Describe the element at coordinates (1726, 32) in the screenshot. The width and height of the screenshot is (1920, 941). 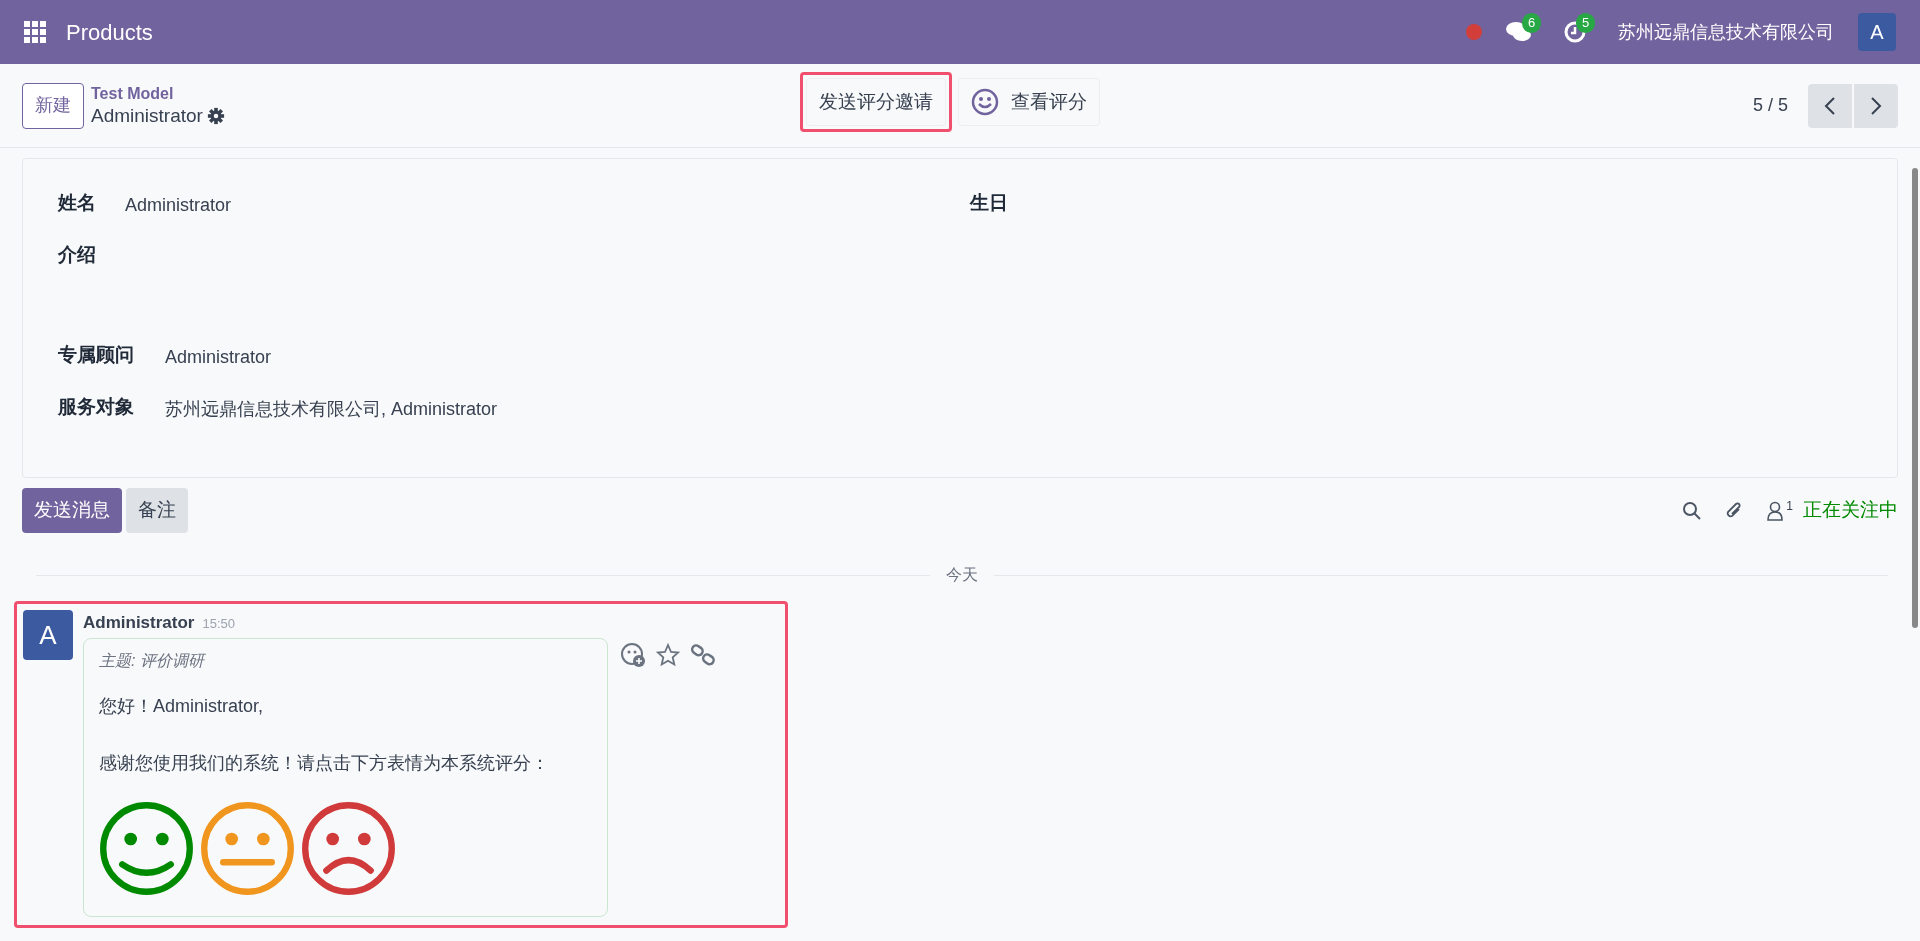
I see `company-name: 苏州远鼎信息技术有限公司` at that location.